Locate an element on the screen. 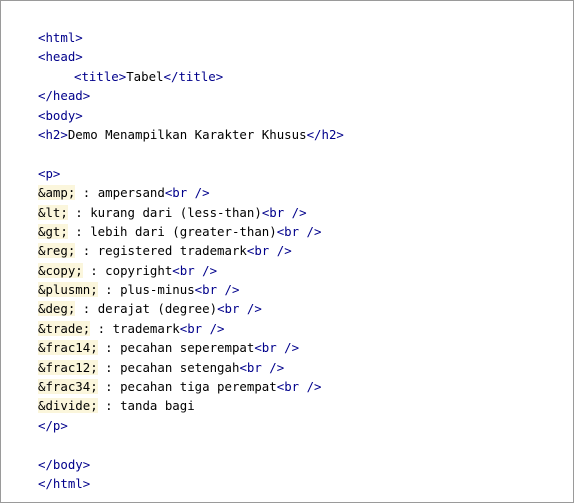 This screenshot has height=503, width=574. code-tag: <h2> is located at coordinates (53, 134).